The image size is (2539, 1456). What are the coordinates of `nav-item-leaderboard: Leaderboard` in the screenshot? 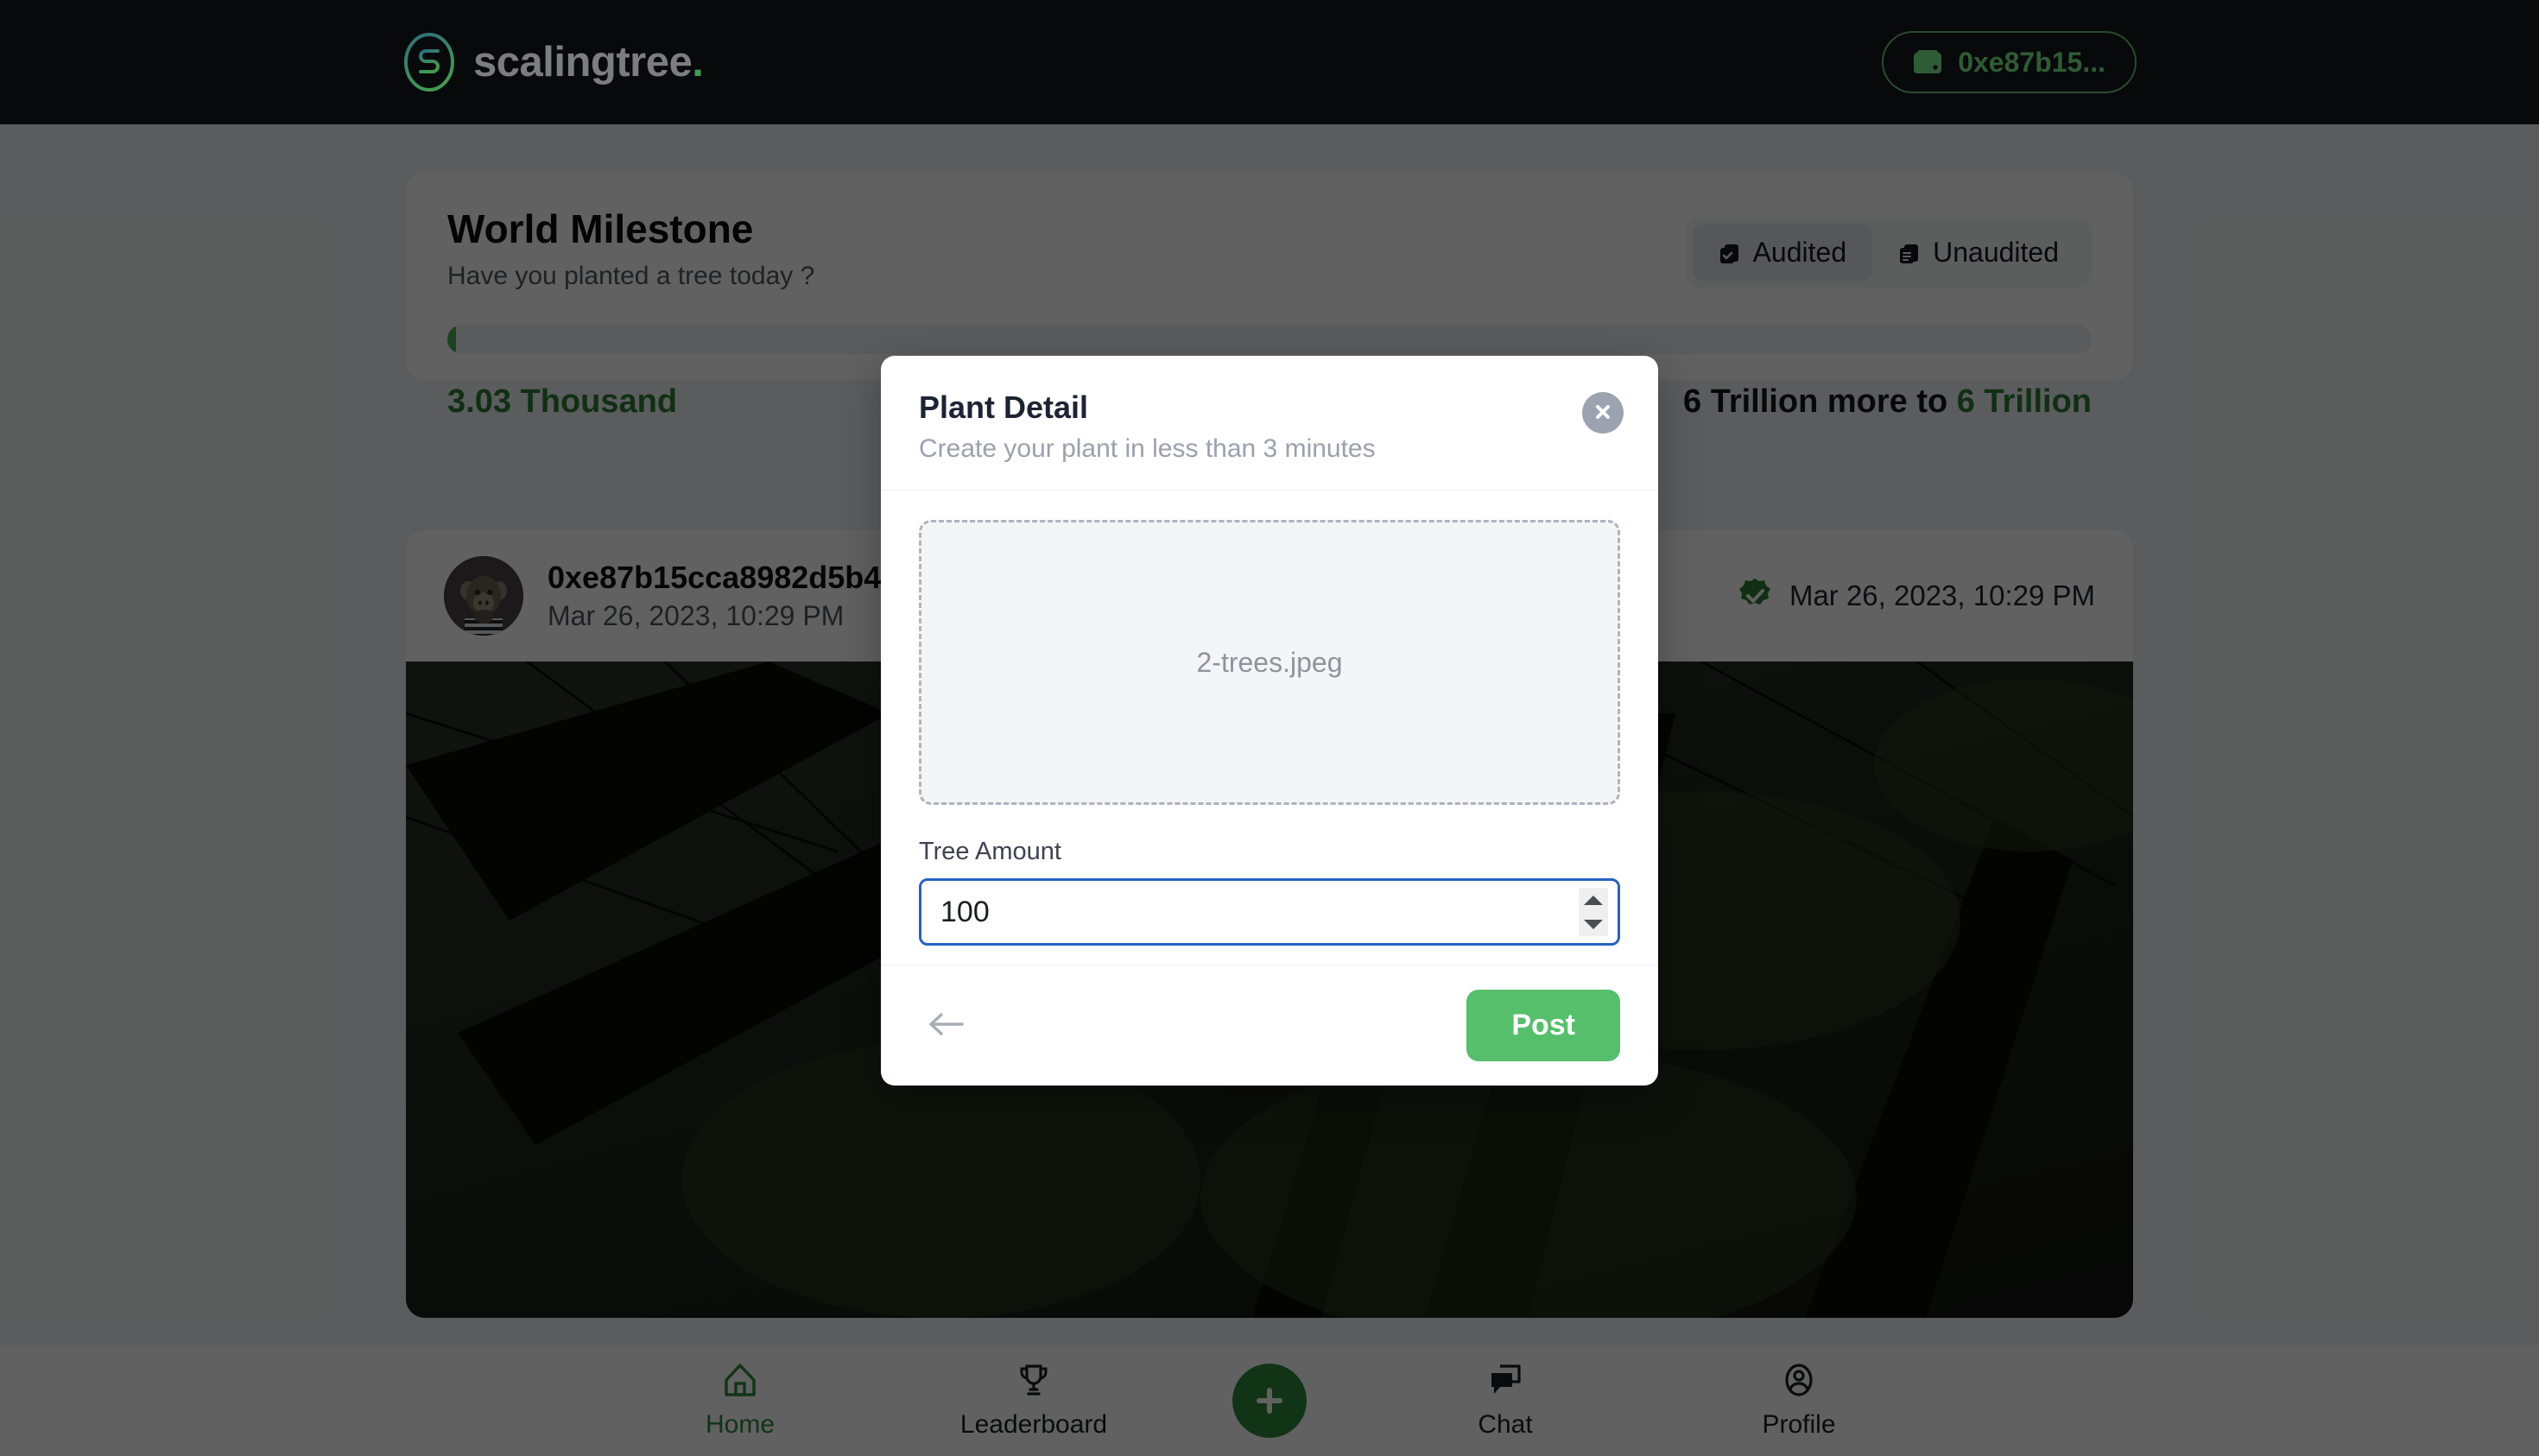 It's located at (1034, 1401).